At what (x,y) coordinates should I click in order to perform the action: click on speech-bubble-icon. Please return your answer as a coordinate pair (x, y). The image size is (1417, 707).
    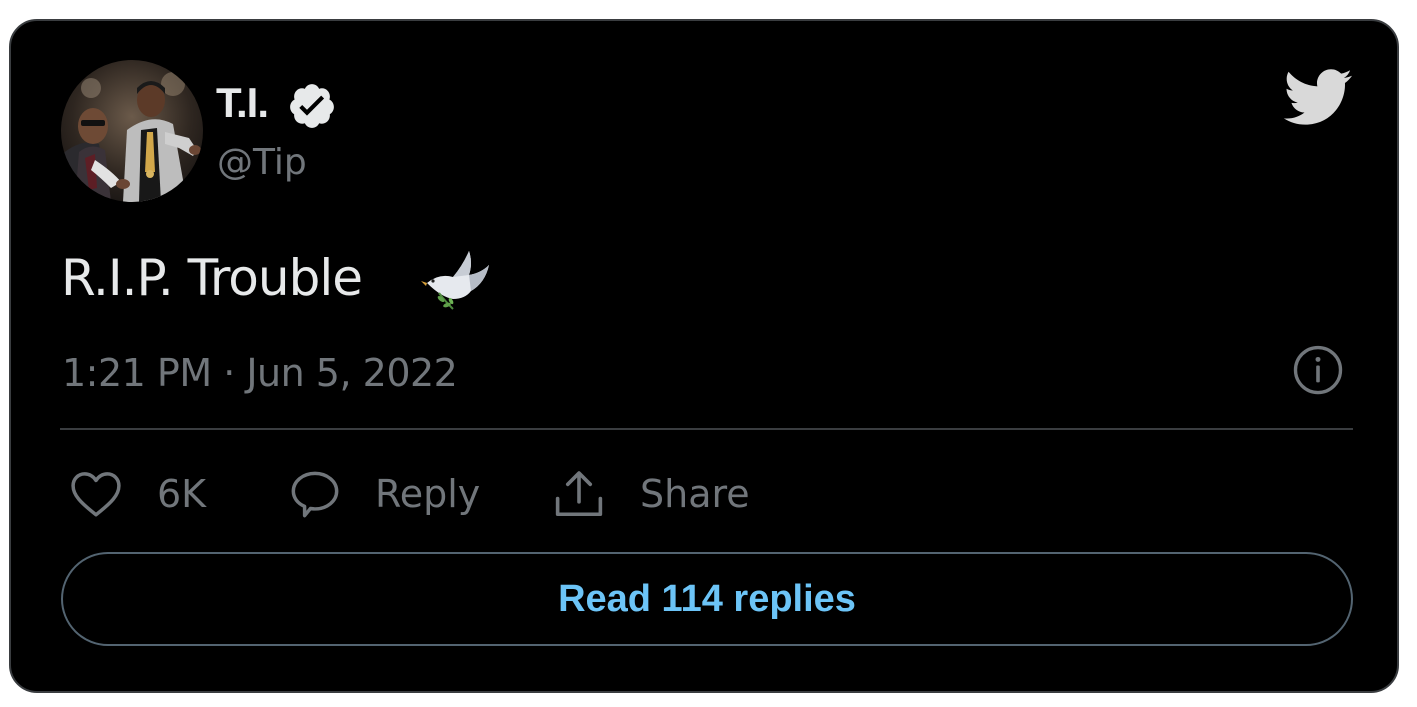
    Looking at the image, I should click on (315, 494).